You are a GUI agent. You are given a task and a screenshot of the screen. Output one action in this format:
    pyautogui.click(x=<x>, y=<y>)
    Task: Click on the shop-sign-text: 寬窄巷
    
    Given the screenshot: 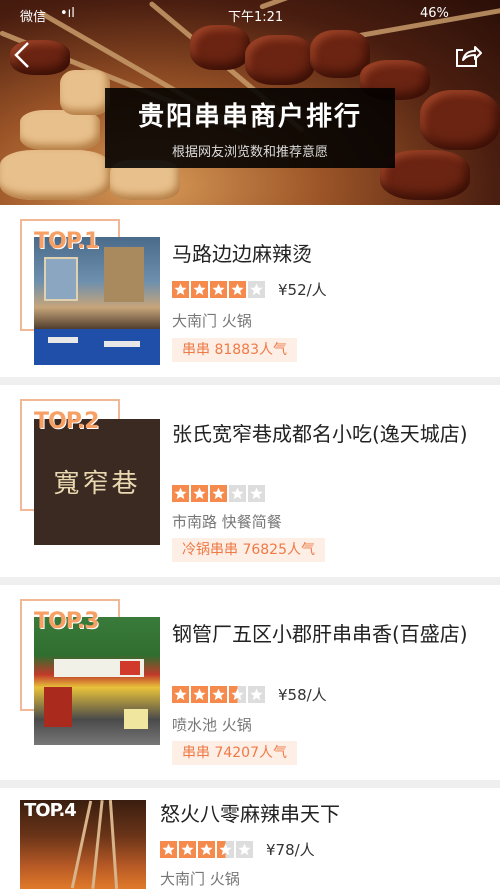 What is the action you would take?
    pyautogui.click(x=97, y=484)
    